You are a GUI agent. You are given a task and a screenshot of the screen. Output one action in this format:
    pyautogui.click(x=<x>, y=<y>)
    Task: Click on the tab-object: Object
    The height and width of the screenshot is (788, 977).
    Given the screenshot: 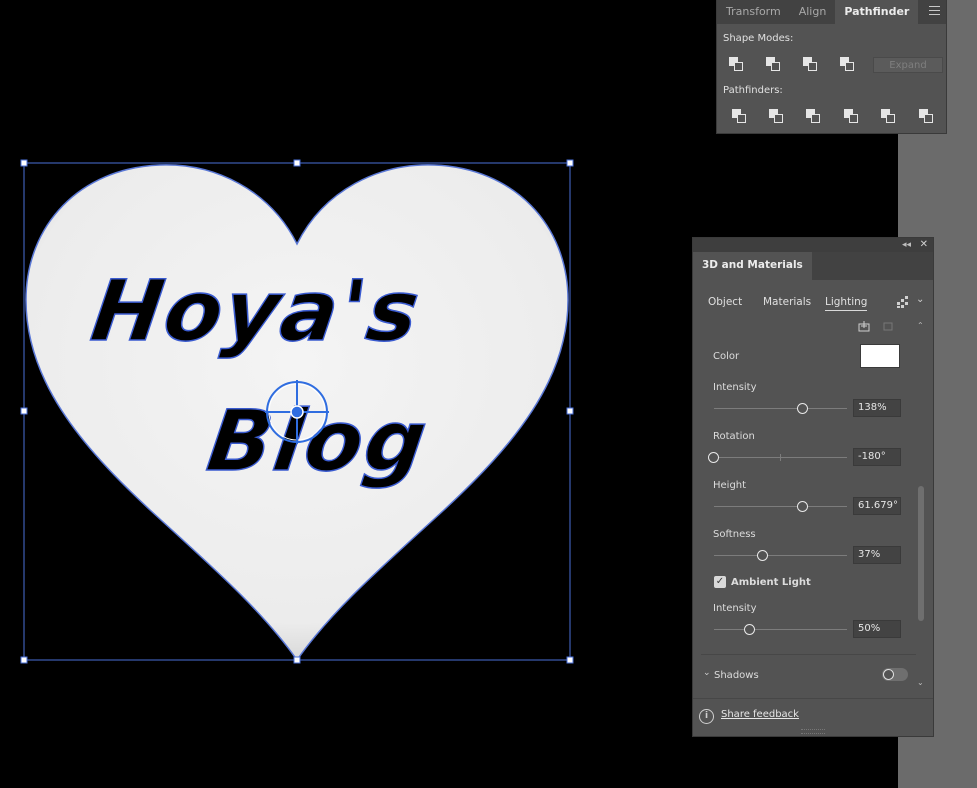 What is the action you would take?
    pyautogui.click(x=725, y=302)
    